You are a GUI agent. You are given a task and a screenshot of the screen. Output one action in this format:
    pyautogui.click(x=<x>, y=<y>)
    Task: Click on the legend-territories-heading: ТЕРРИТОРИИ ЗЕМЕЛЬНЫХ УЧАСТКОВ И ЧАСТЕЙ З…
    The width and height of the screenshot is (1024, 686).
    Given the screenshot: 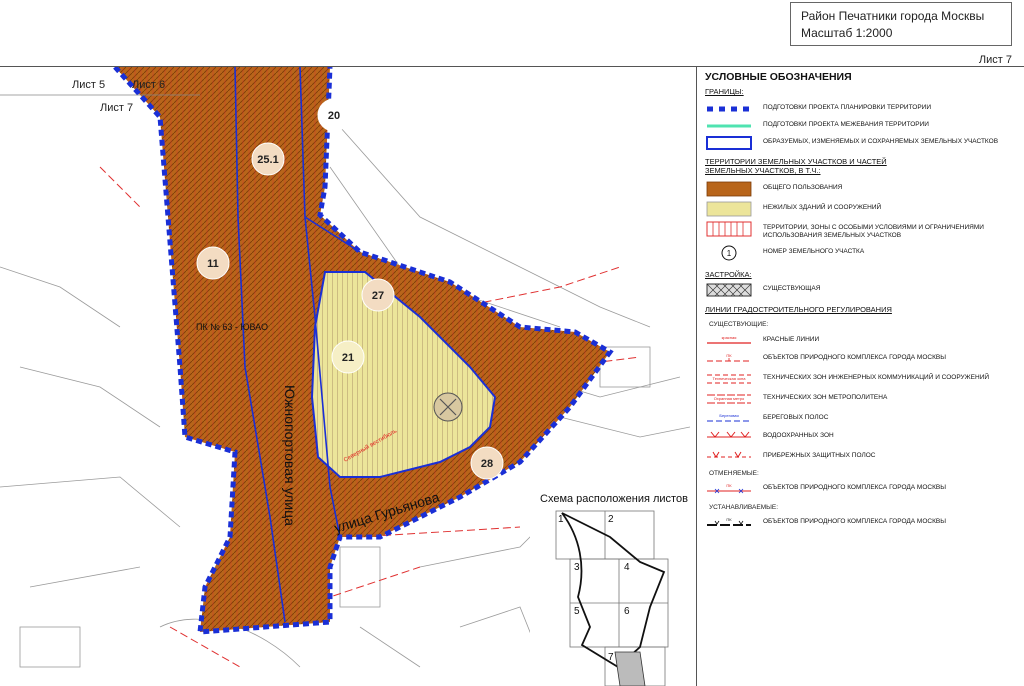 What is the action you would take?
    pyautogui.click(x=796, y=166)
    